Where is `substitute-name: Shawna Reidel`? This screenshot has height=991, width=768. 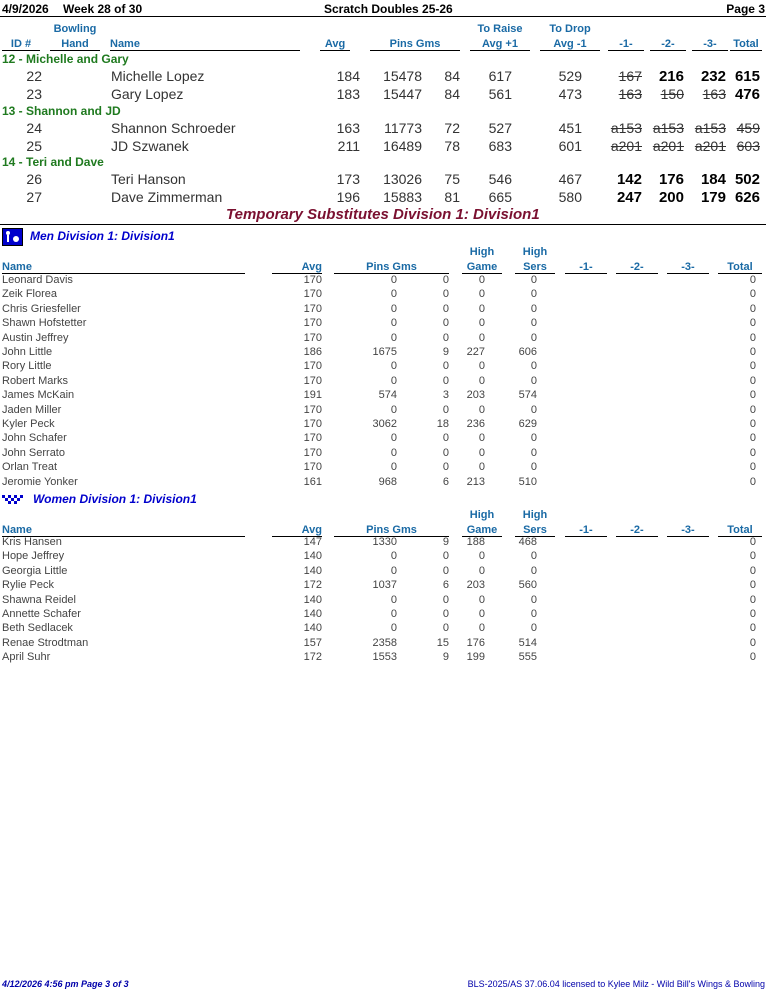 substitute-name: Shawna Reidel is located at coordinates (39, 599).